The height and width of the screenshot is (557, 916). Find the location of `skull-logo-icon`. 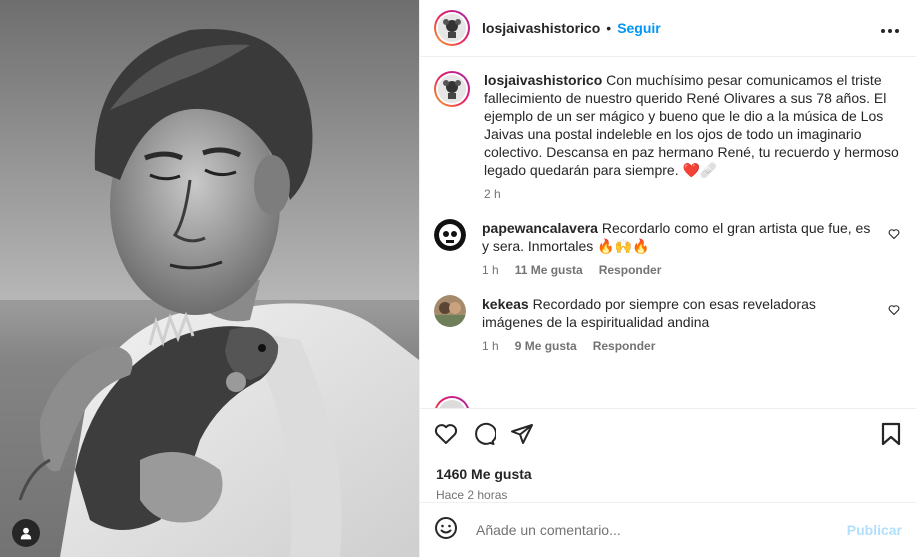

skull-logo-icon is located at coordinates (450, 235).